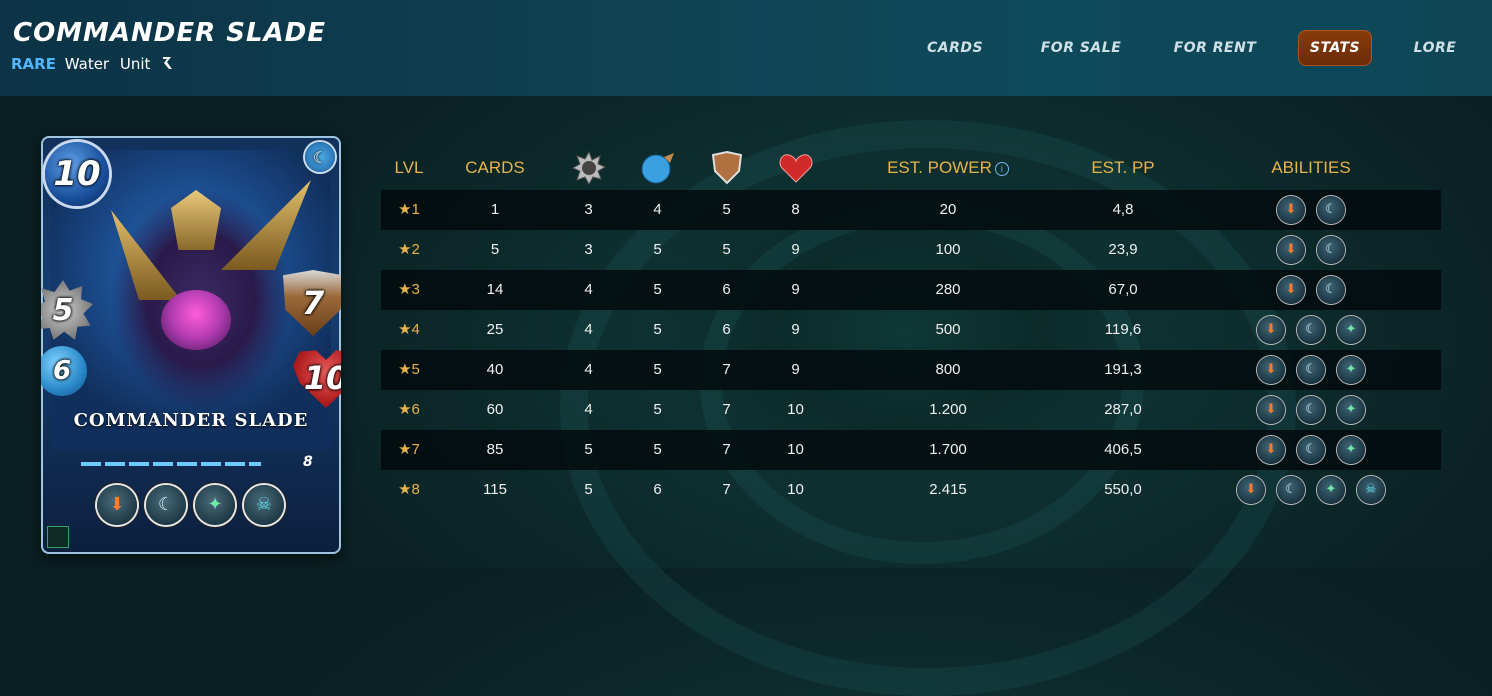  Describe the element at coordinates (409, 167) in the screenshot. I see `header-lvl: LVL` at that location.